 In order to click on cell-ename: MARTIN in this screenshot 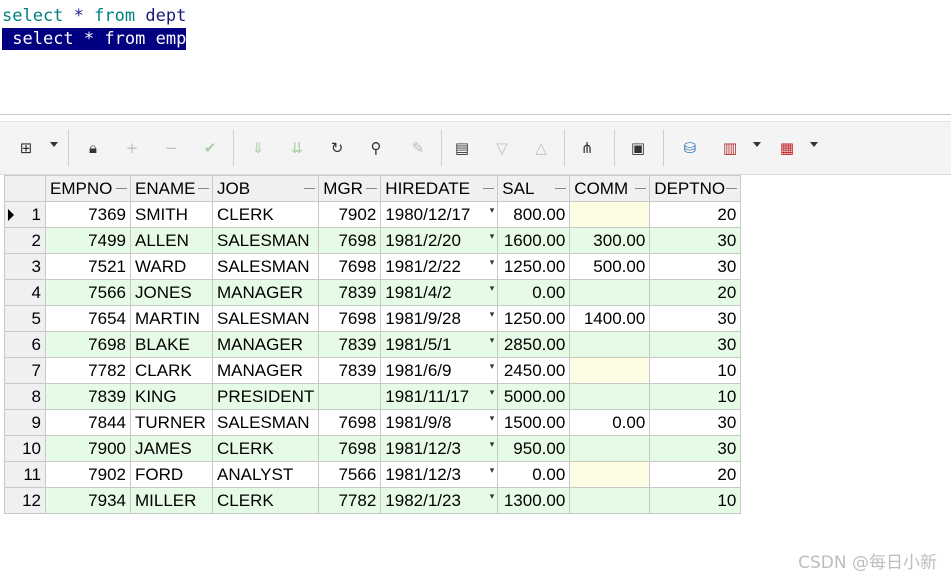, I will do `click(171, 318)`.